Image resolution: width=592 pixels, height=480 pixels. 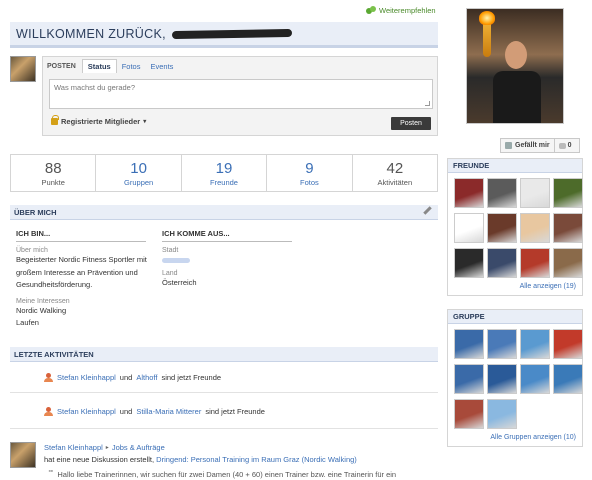 What do you see at coordinates (61, 66) in the screenshot?
I see `posten-label: POSTEN` at bounding box center [61, 66].